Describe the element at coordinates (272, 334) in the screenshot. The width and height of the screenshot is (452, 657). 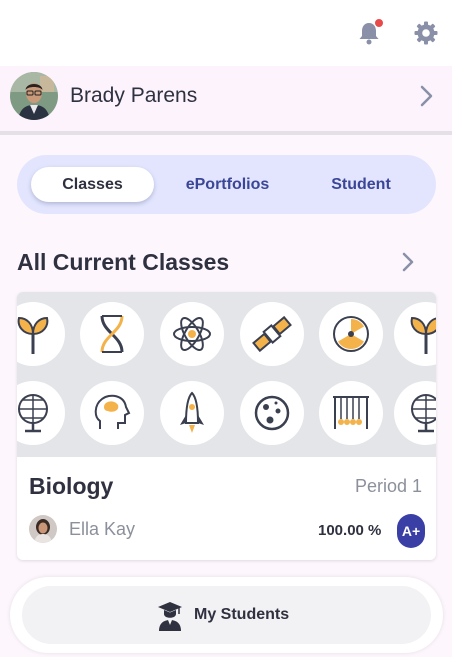
I see `satellite-icon` at that location.